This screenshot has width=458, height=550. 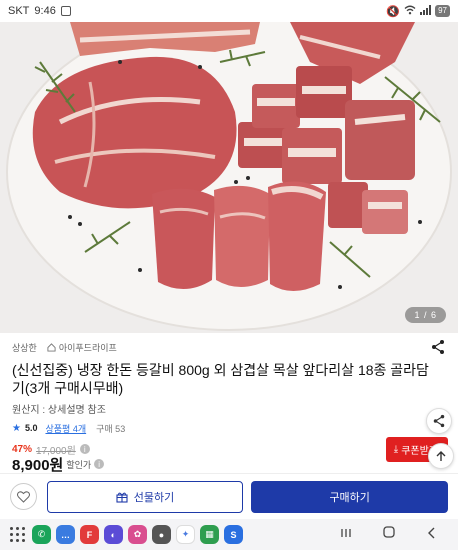 I want to click on heart-icon, so click(x=23, y=496).